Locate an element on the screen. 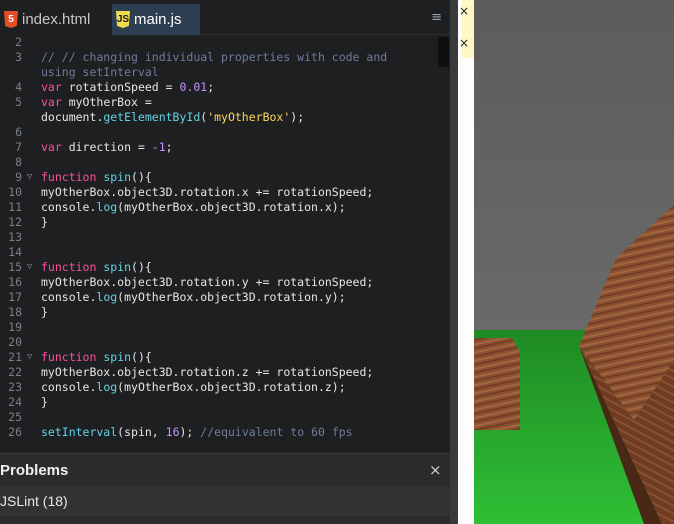  code-line: 20 is located at coordinates (220, 342).